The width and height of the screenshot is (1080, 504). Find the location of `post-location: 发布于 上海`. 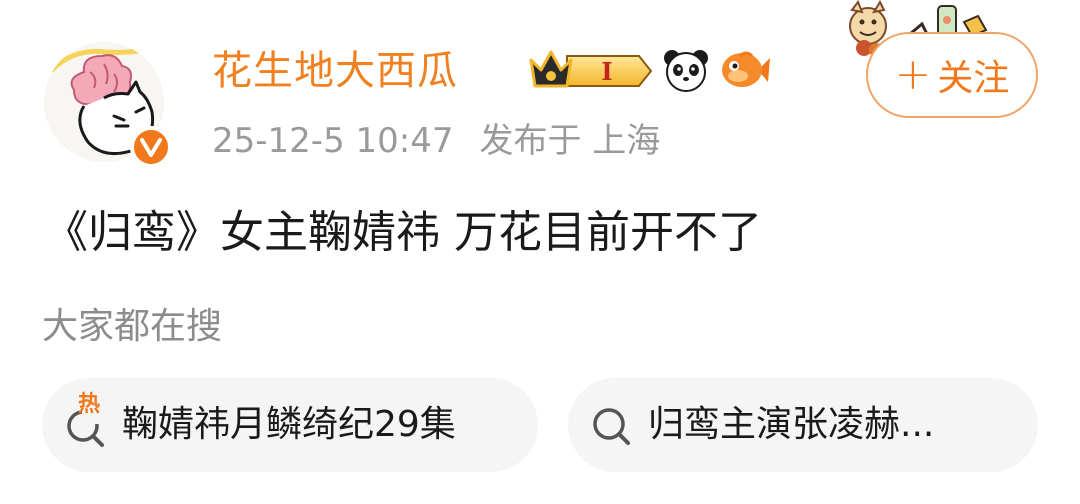

post-location: 发布于 上海 is located at coordinates (570, 141).